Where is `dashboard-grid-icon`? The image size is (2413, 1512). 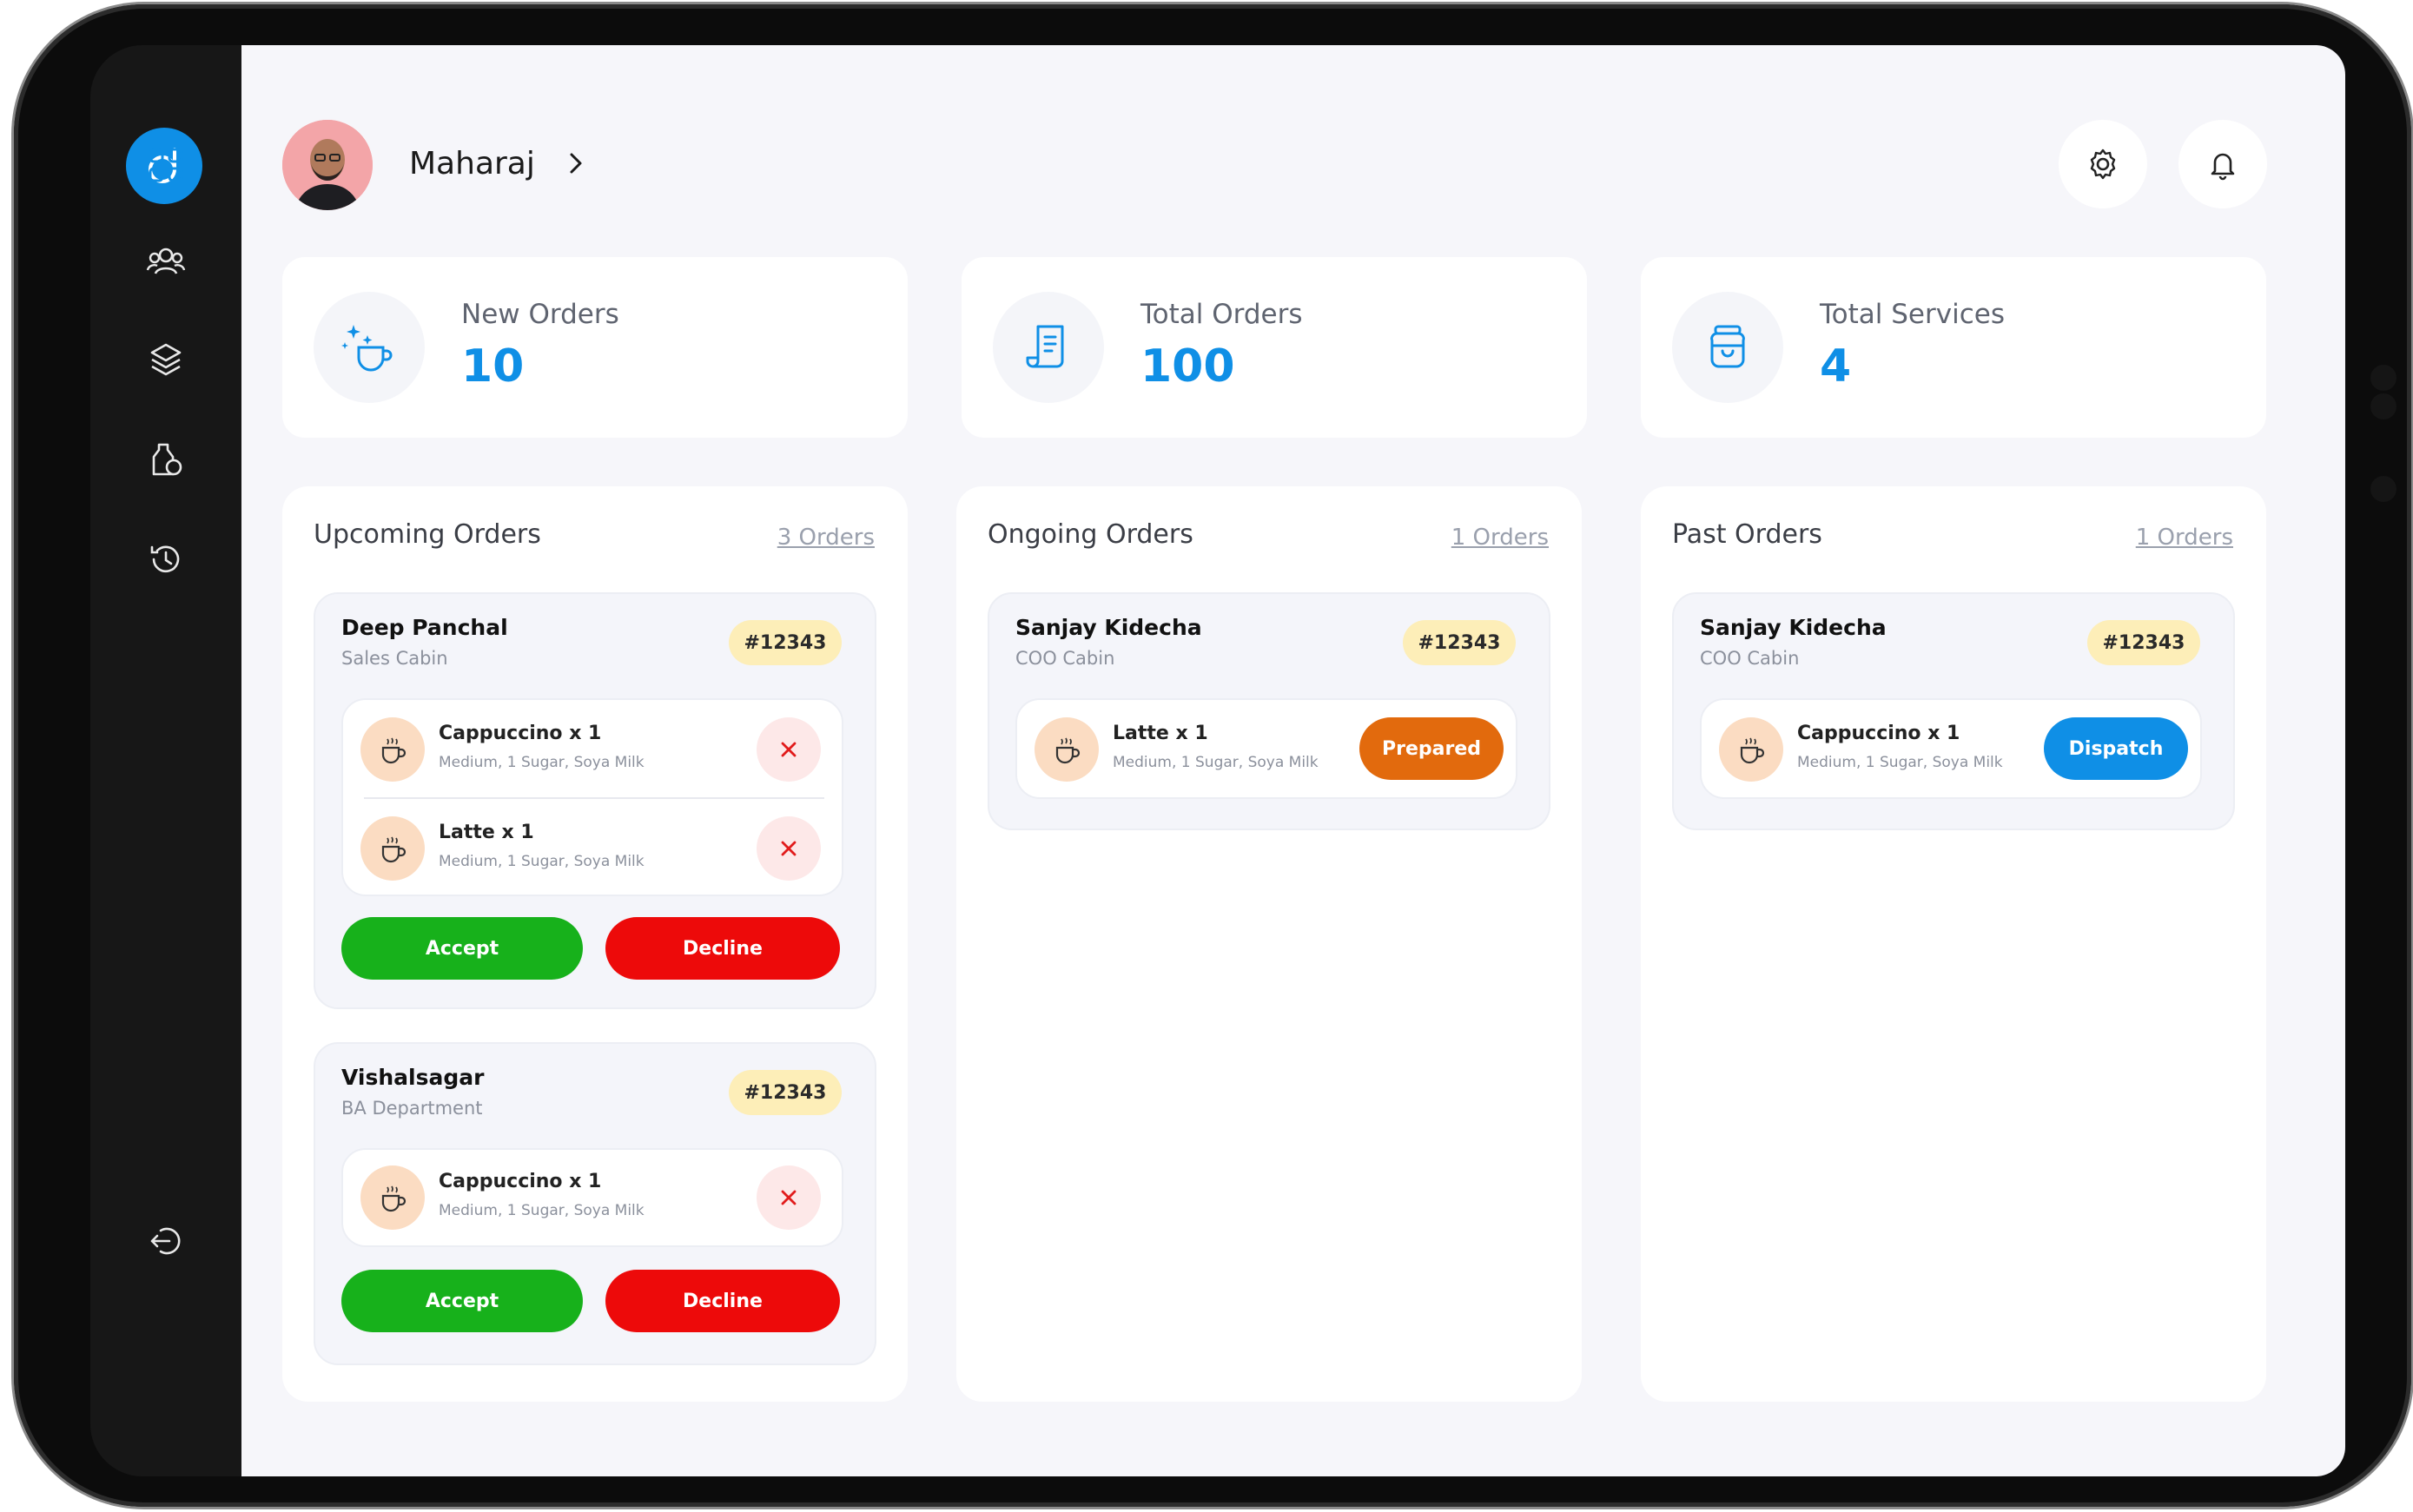 dashboard-grid-icon is located at coordinates (166, 165).